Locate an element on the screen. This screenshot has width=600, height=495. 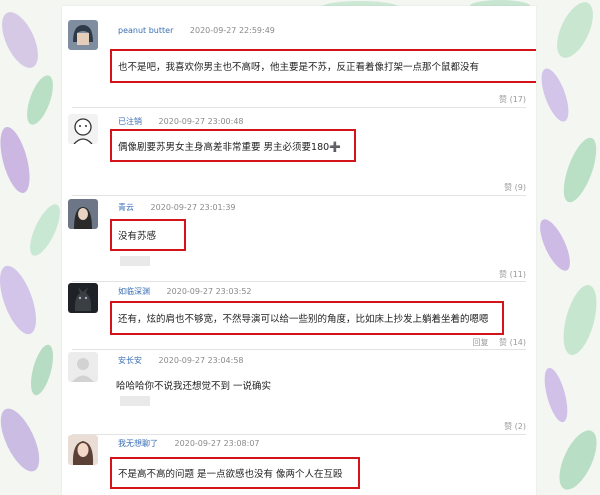
avatar-cartoon-icon is located at coordinates (83, 129).